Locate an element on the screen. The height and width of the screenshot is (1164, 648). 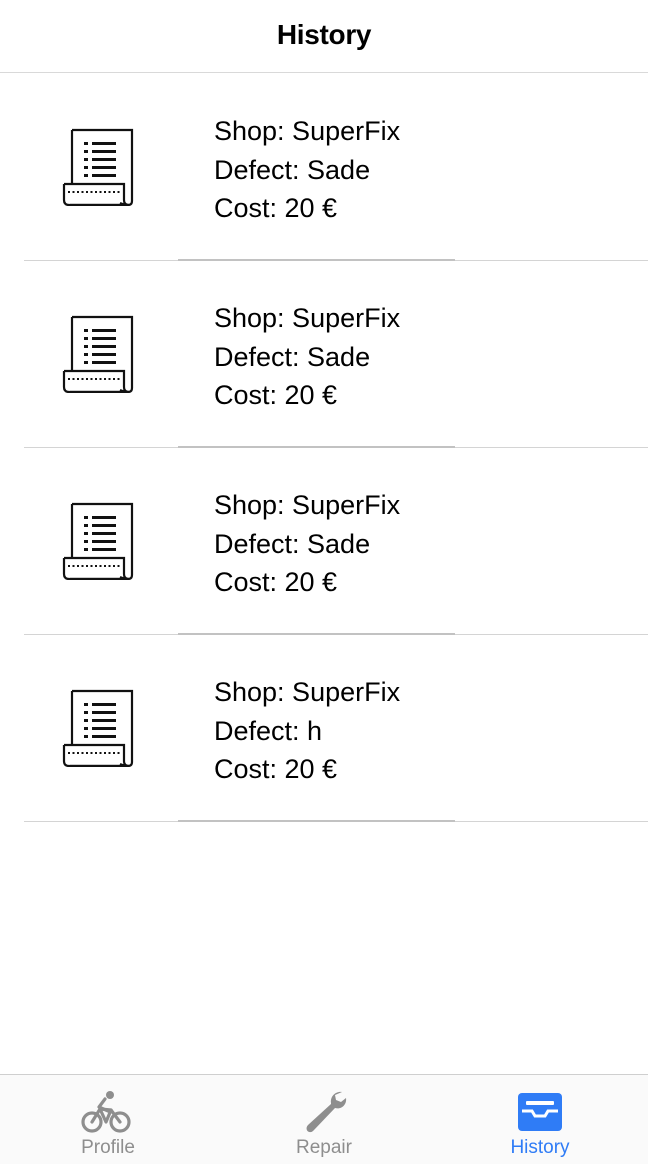
tab-label: History is located at coordinates (540, 1147).